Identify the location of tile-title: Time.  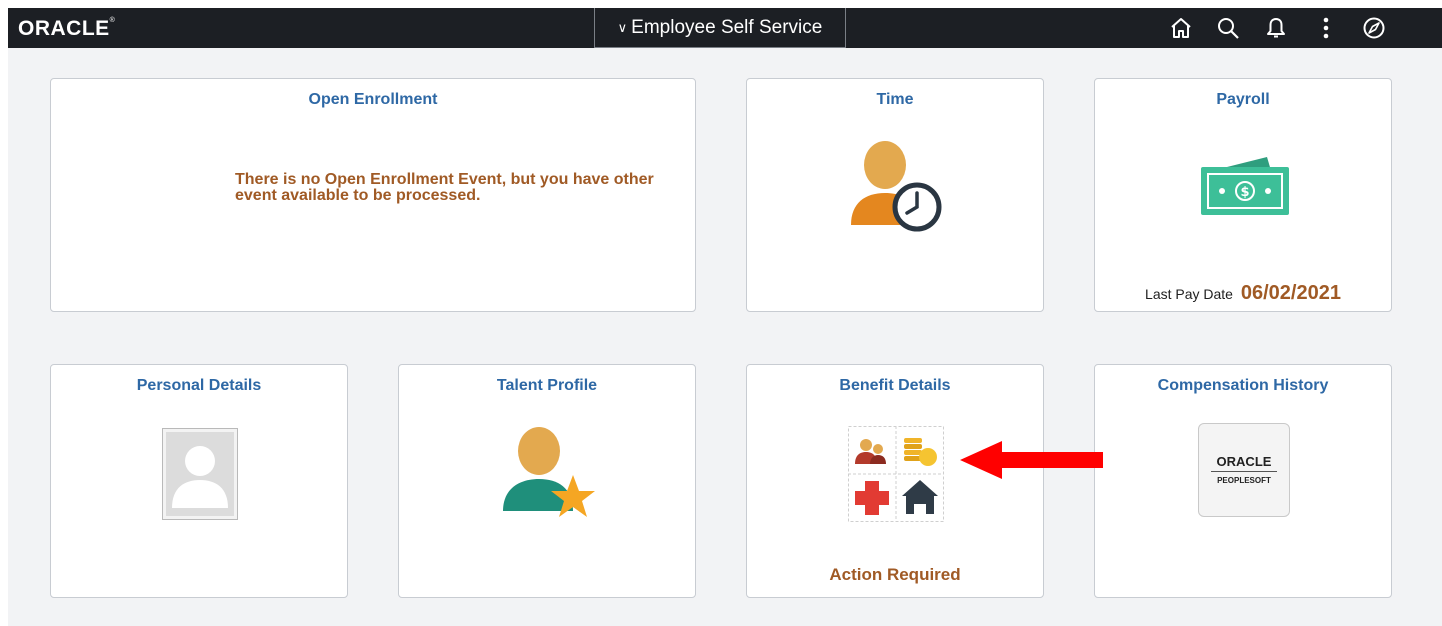
(895, 99).